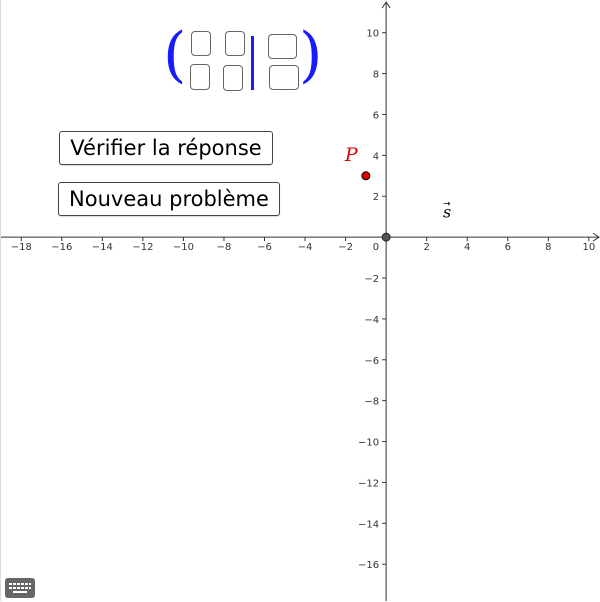 This screenshot has height=602, width=600. I want to click on x-tick-label: −2, so click(345, 247).